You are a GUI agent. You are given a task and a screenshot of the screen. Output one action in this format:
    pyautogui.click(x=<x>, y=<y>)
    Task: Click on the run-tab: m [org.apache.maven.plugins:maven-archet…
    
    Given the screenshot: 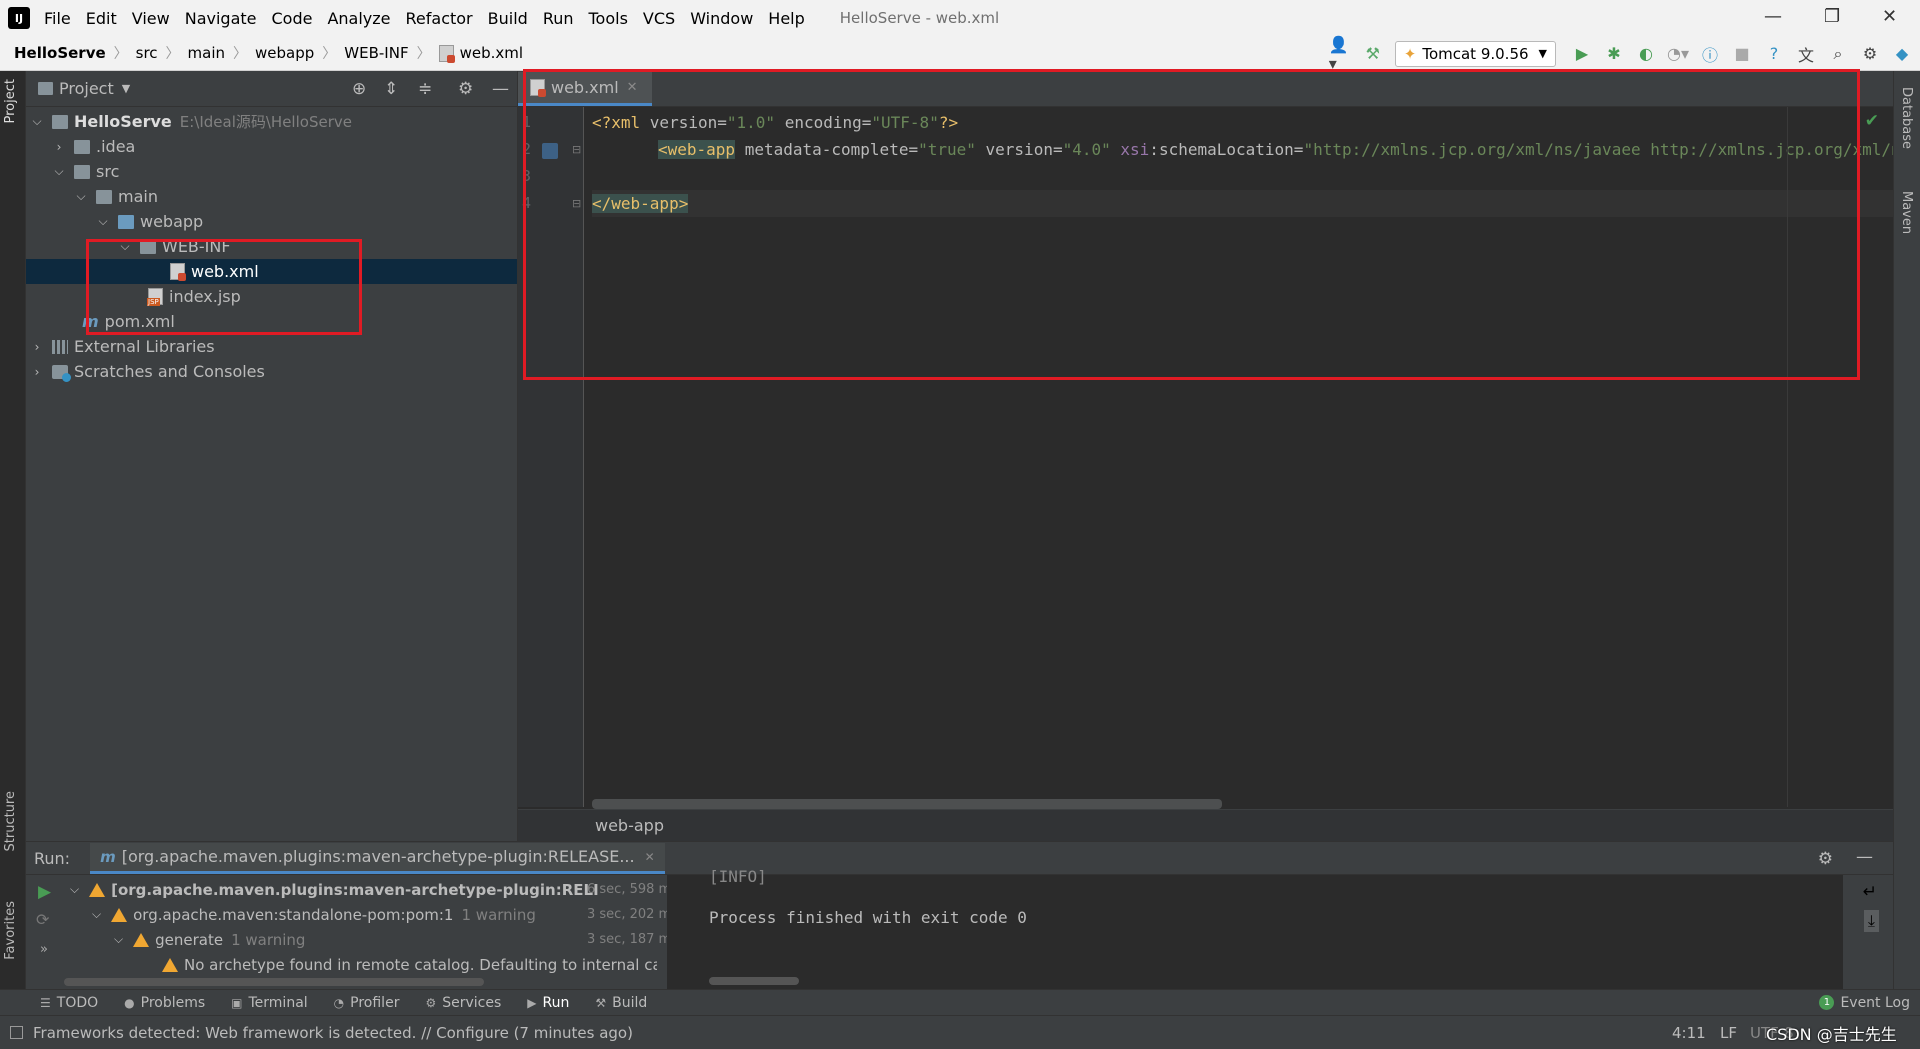 What is the action you would take?
    pyautogui.click(x=377, y=858)
    